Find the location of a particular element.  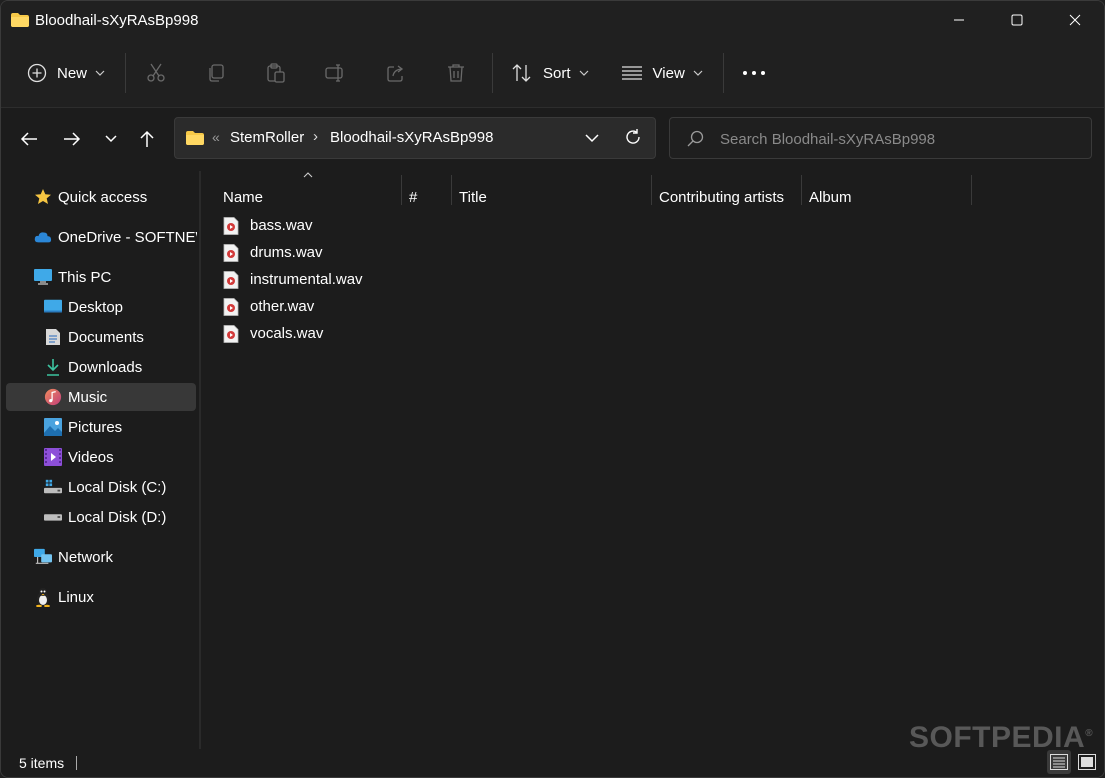

copy-button is located at coordinates (216, 73).